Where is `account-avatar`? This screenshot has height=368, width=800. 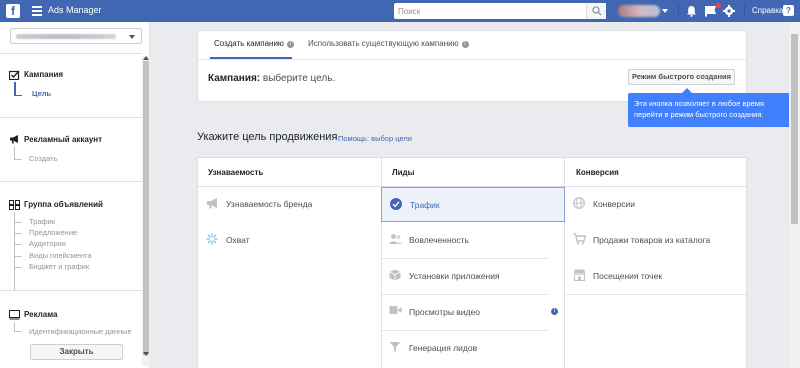 account-avatar is located at coordinates (639, 11).